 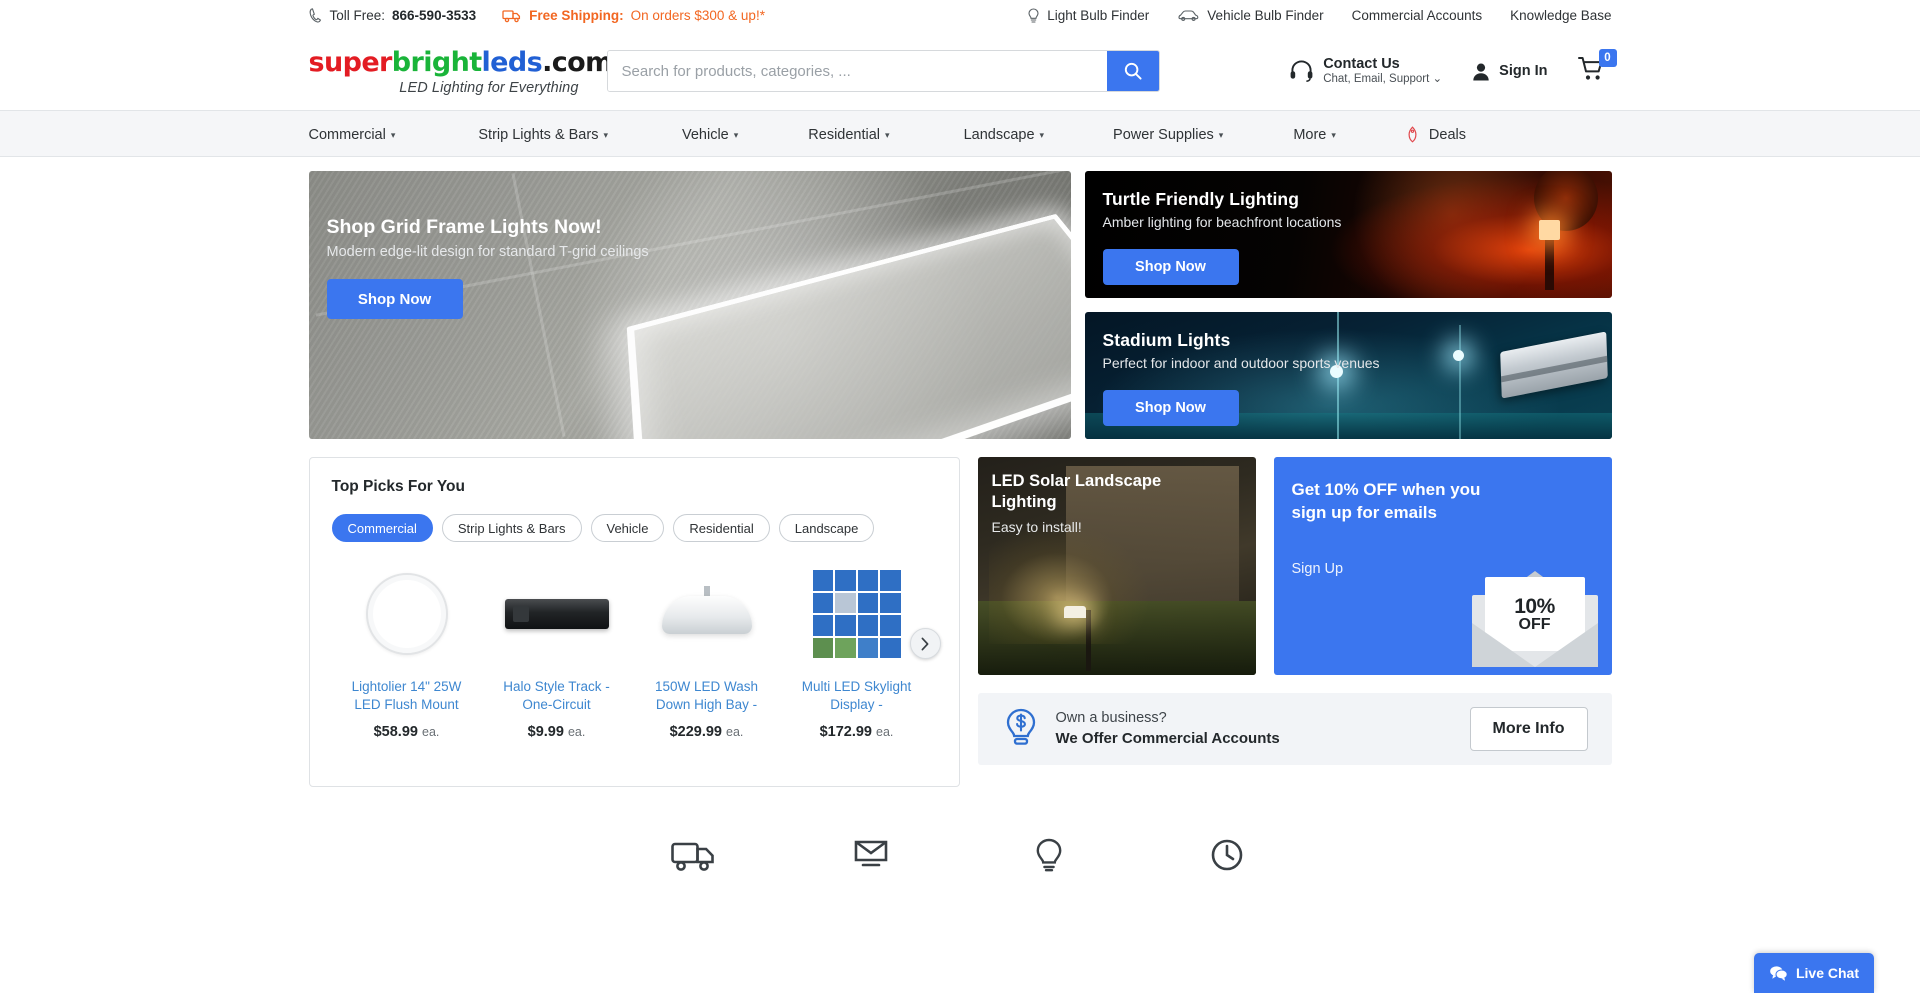 I want to click on phone-icon, so click(x=316, y=15).